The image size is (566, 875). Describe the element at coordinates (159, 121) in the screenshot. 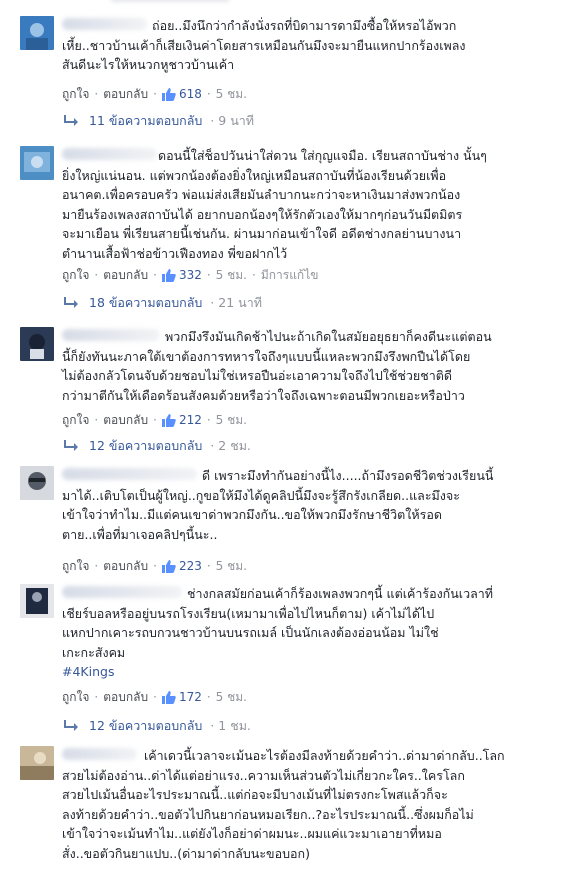

I see `view-replies: 11 ข้อความตอบกลับ · 9 นาที` at that location.